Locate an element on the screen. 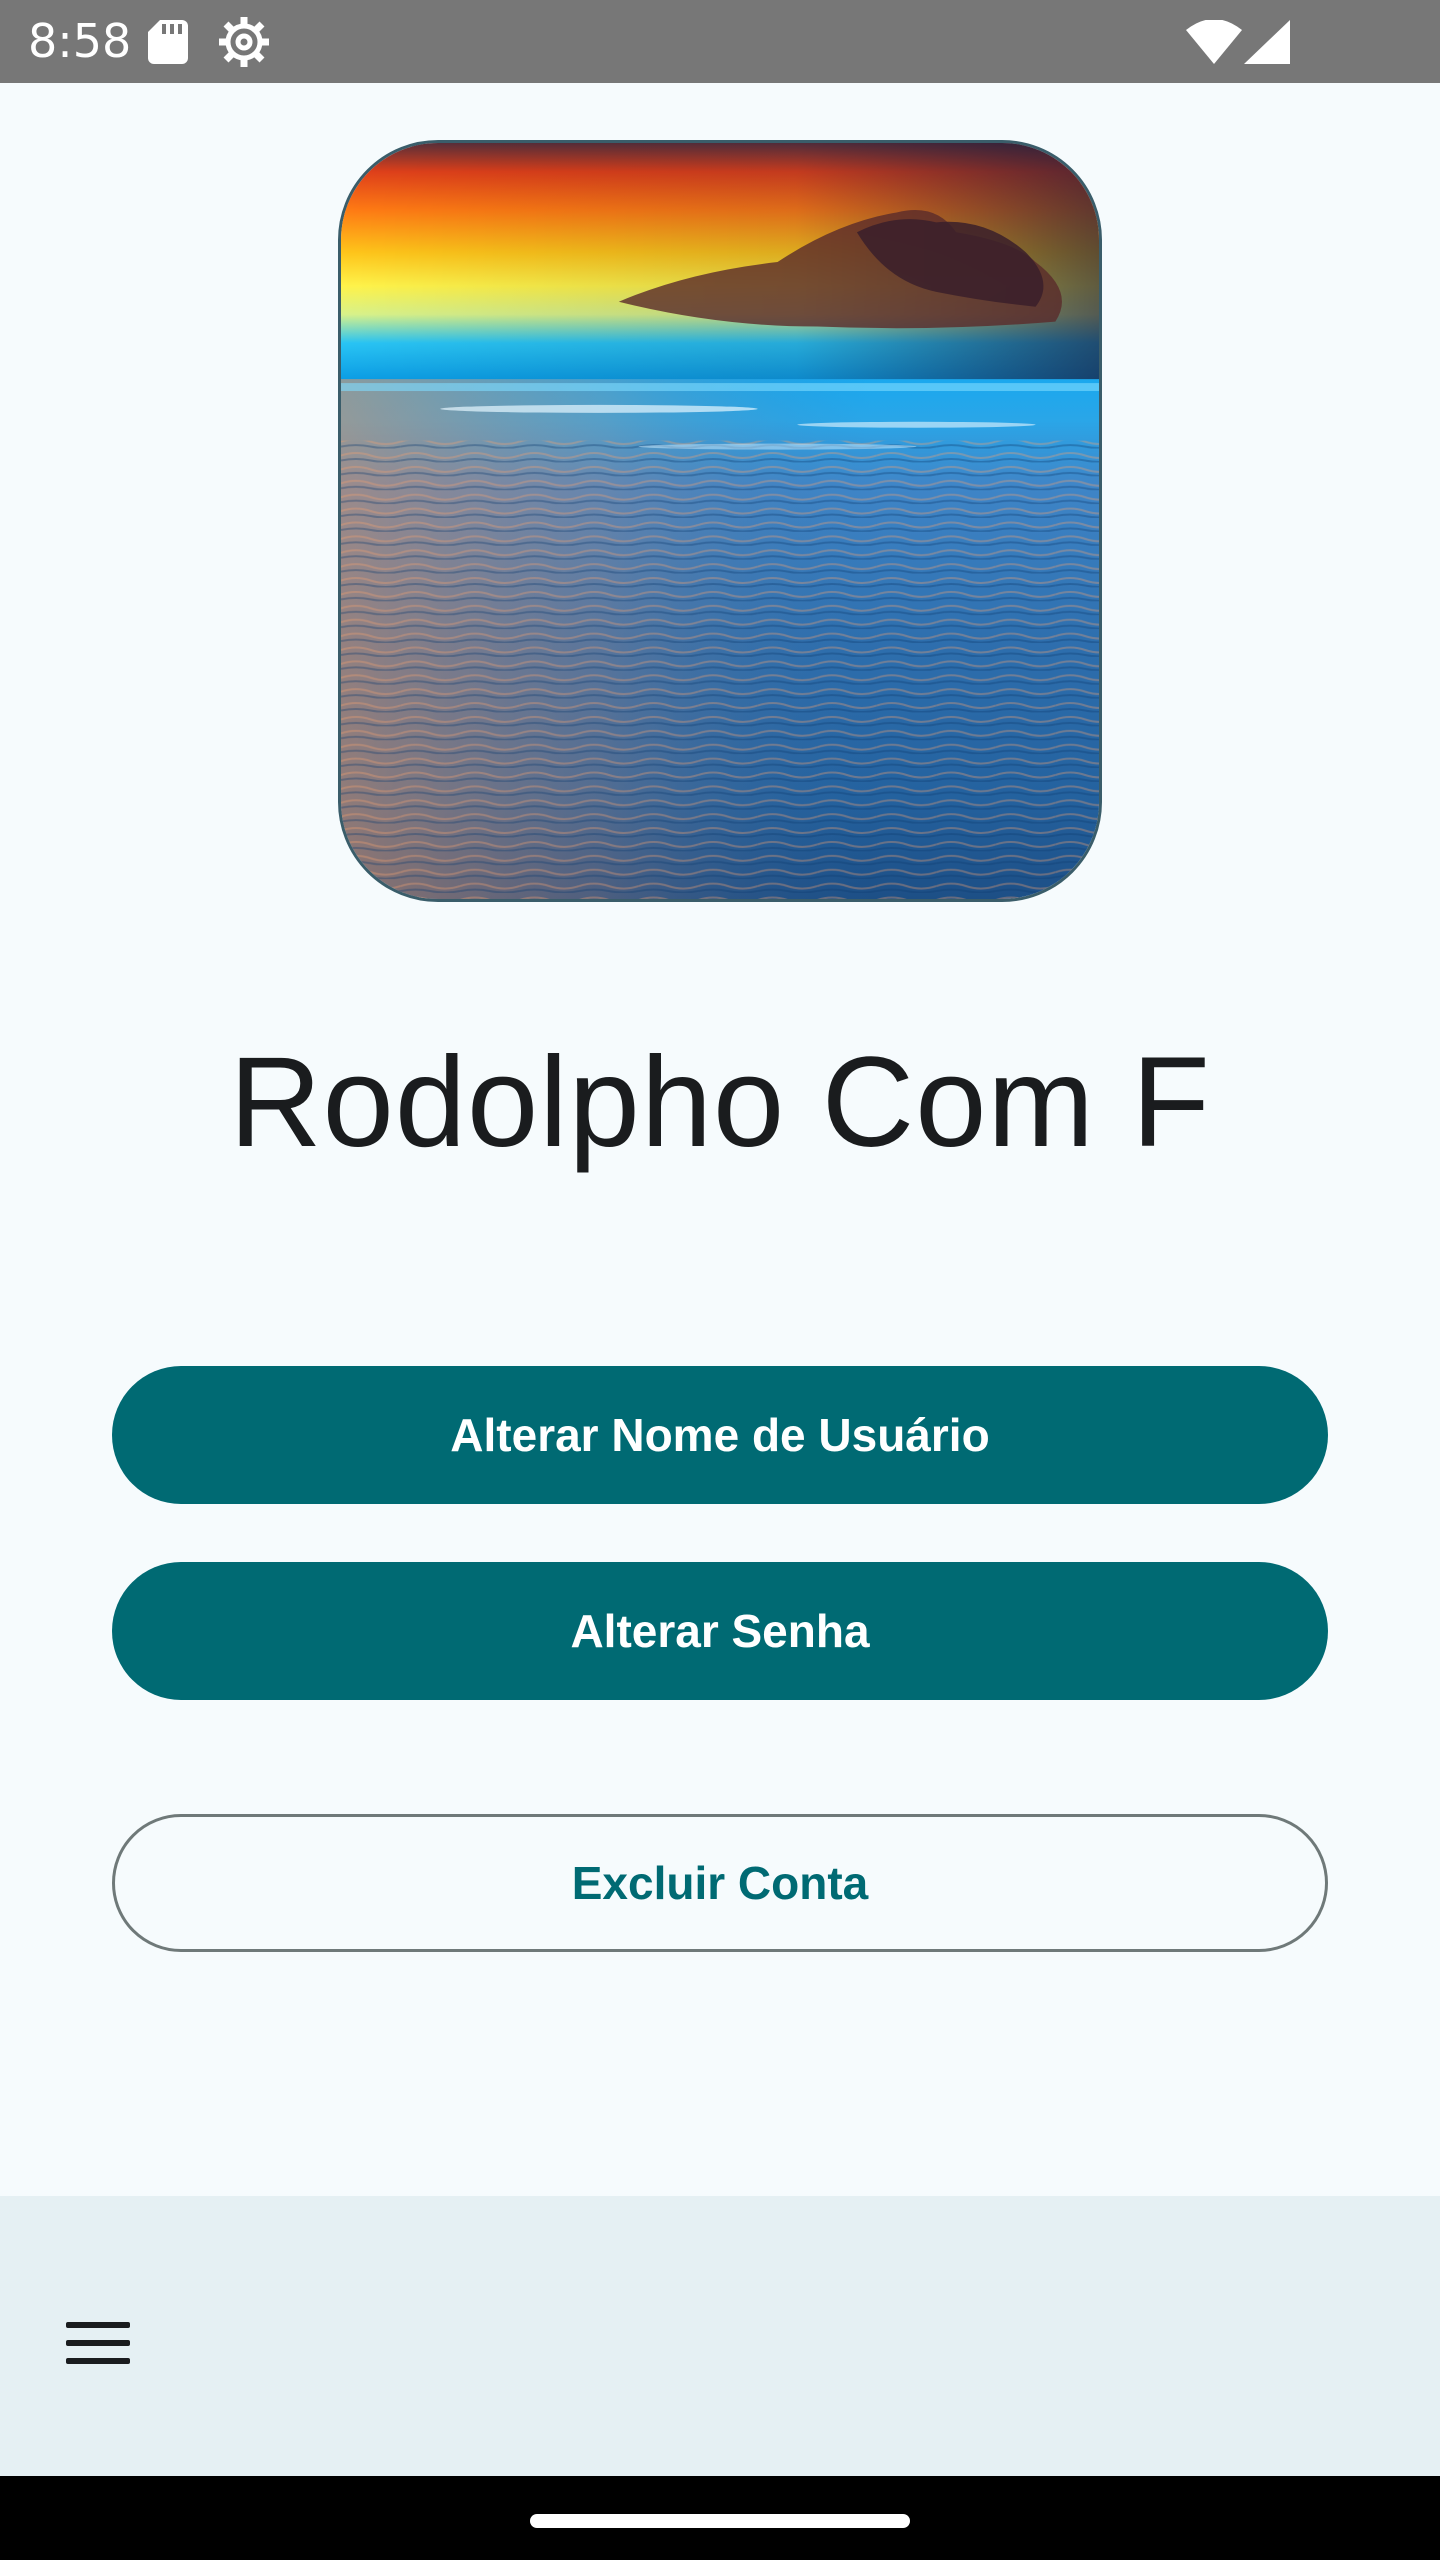  settings-icon is located at coordinates (244, 42).